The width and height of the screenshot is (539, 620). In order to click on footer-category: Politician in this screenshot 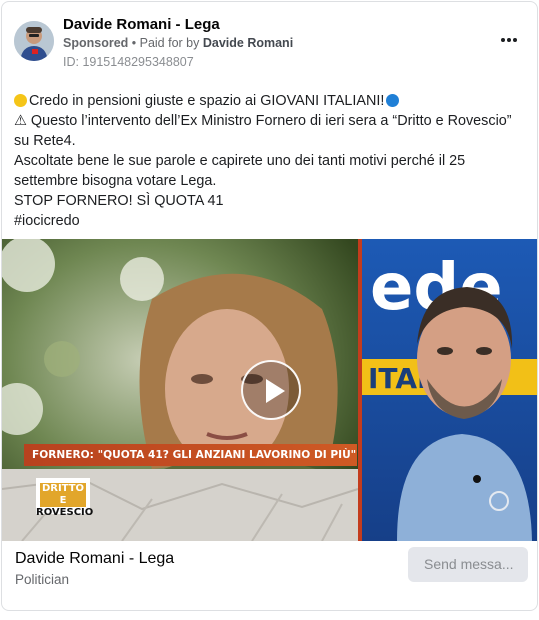, I will do `click(42, 579)`.